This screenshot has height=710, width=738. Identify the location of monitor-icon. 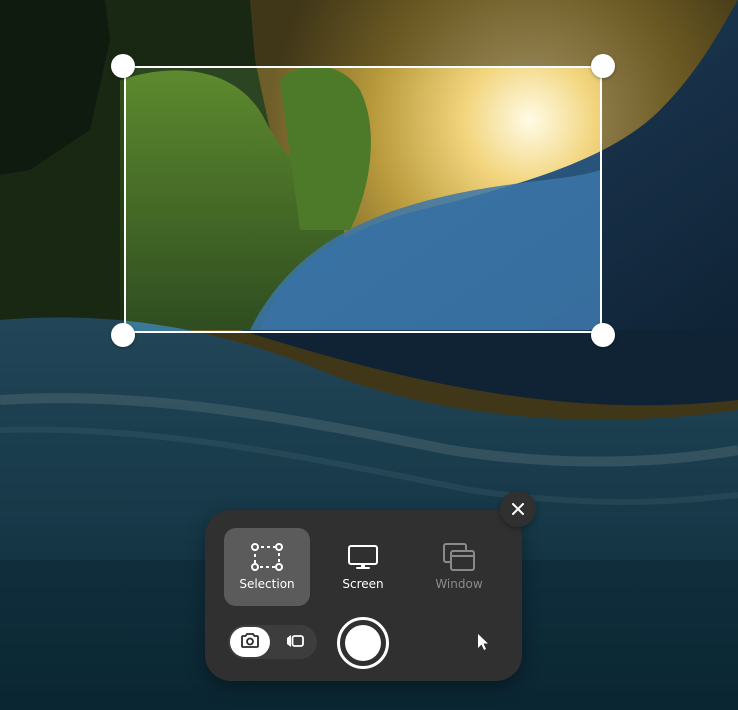
(363, 557).